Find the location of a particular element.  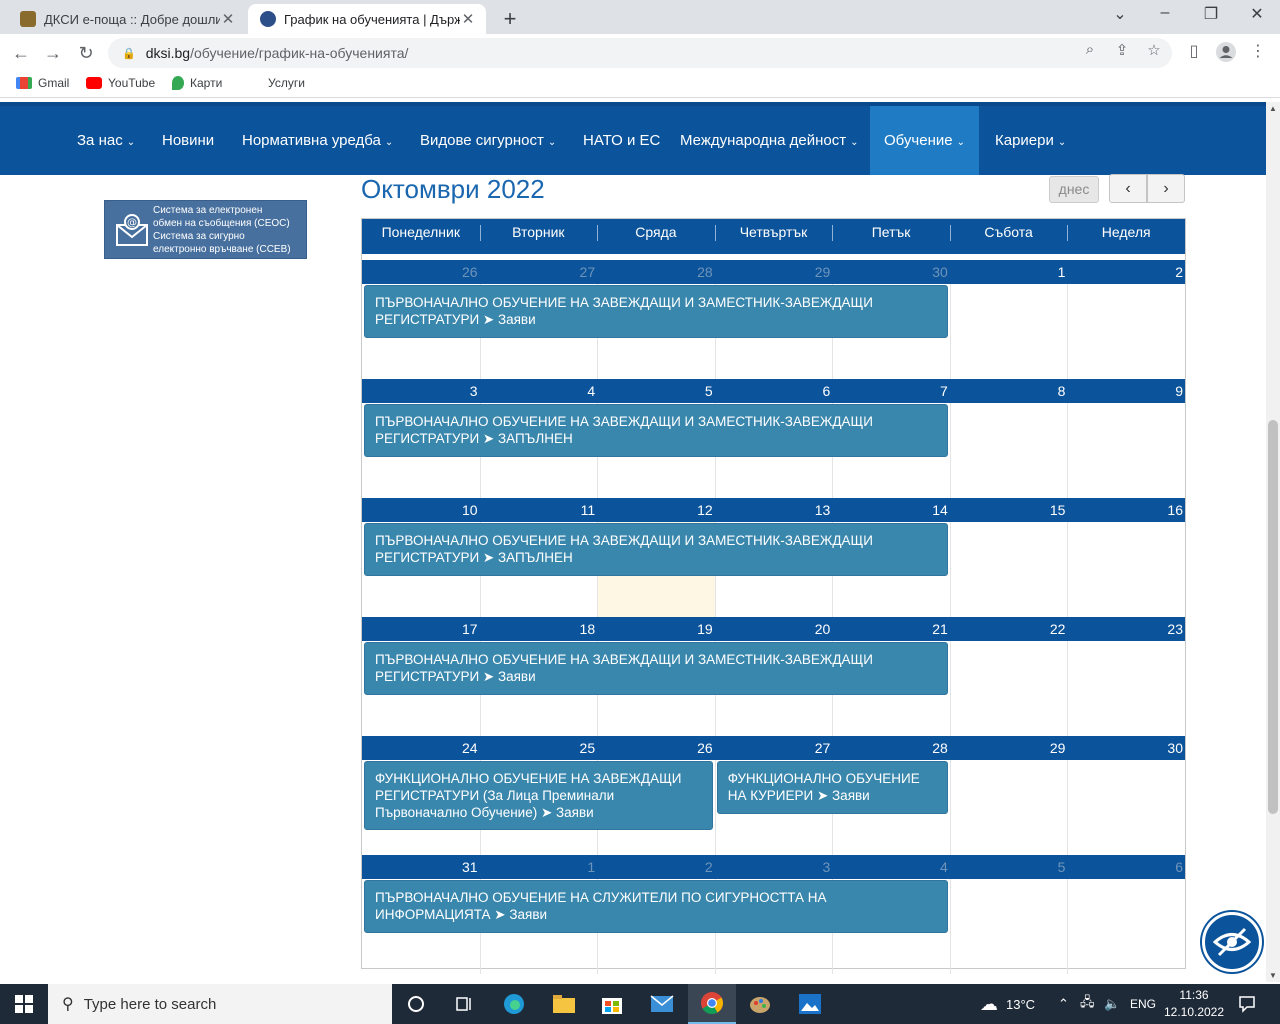

language-indicator: ENG is located at coordinates (1143, 1004).